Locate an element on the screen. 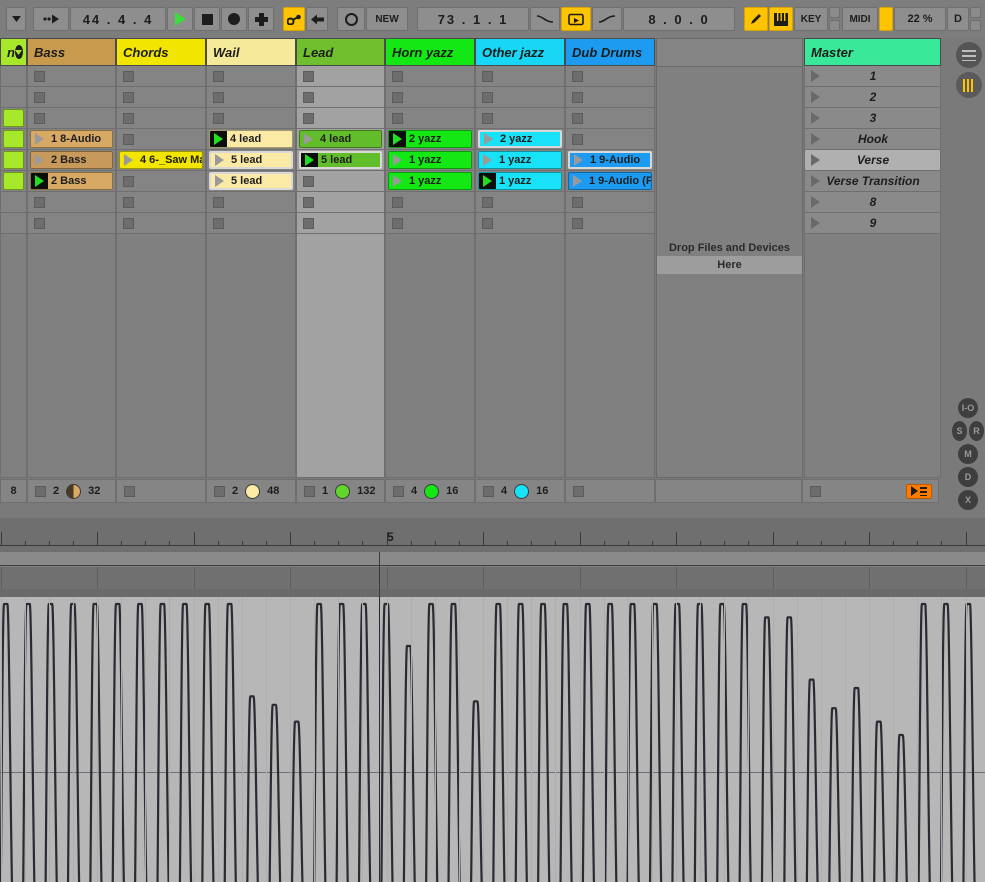 The height and width of the screenshot is (882, 985). clip: 1 8-Audio is located at coordinates (71, 139).